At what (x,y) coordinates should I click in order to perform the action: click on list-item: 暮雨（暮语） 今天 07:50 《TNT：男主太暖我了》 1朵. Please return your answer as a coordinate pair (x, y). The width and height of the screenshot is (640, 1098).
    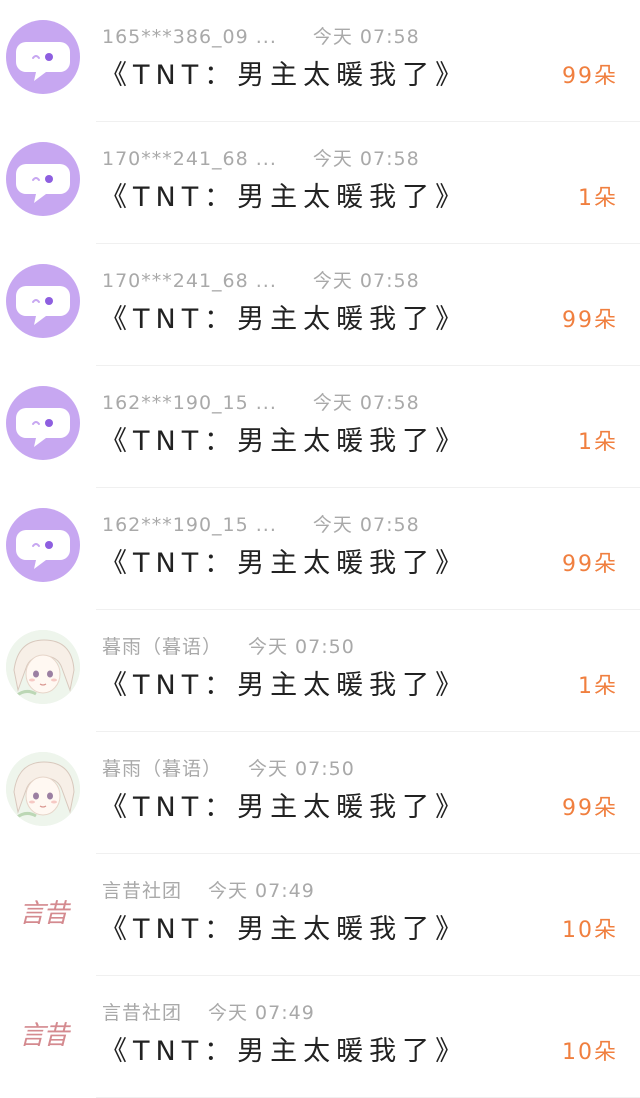
    Looking at the image, I should click on (320, 671).